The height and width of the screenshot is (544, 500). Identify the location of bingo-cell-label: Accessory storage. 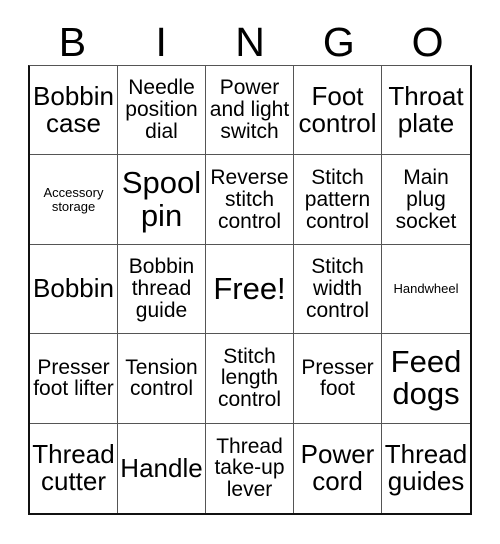
(73, 199).